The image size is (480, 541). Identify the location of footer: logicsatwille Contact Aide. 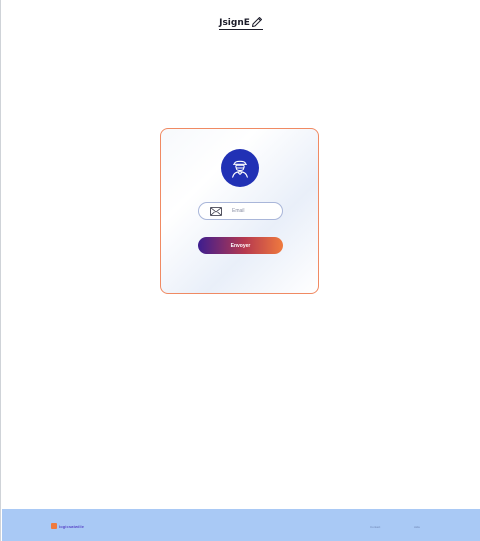
(241, 525).